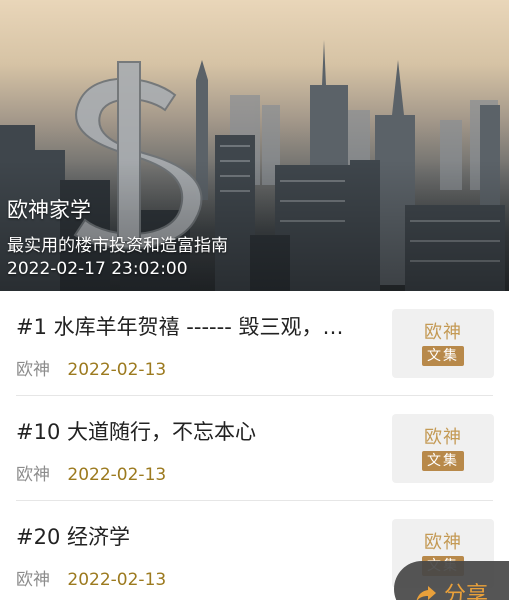  I want to click on article-title: #10 大道随行，不忘本心, so click(136, 432).